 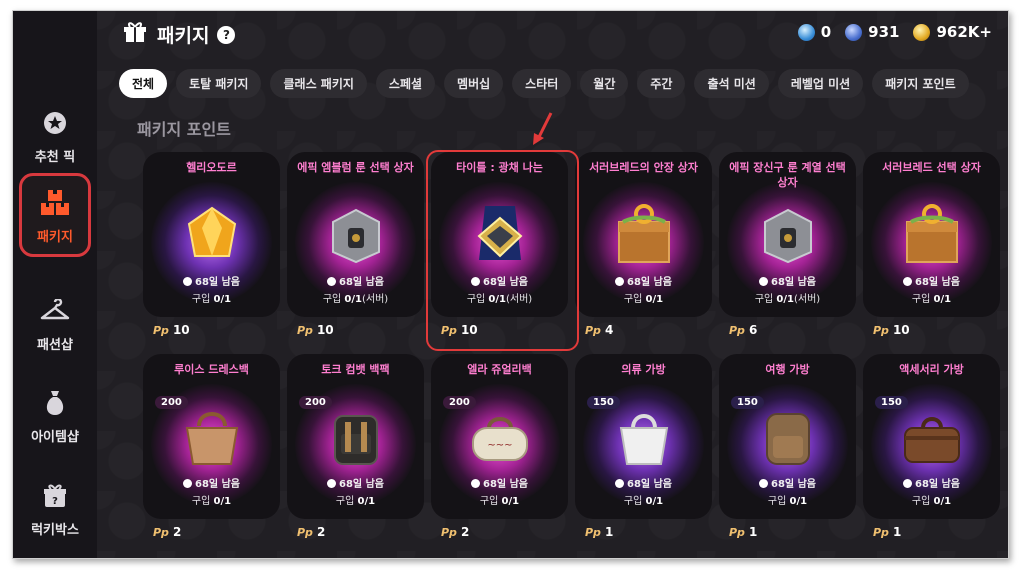 I want to click on package-card-thoroughbred-saddle-box: 서러브레드의 안장 상자 68일 남음 구입 0/1 Pp 4, so click(x=643, y=246).